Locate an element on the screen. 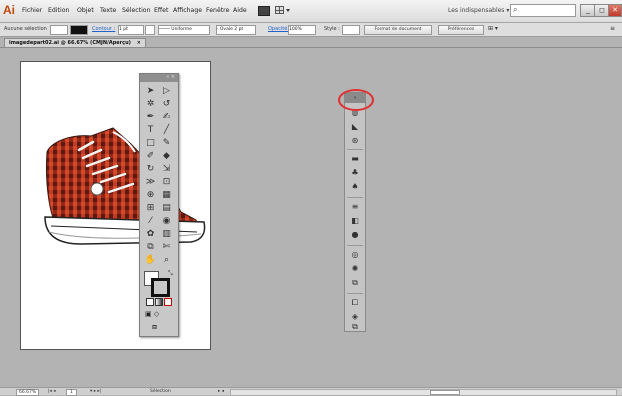  color-guide-panel-icon: ◣ is located at coordinates (355, 127).